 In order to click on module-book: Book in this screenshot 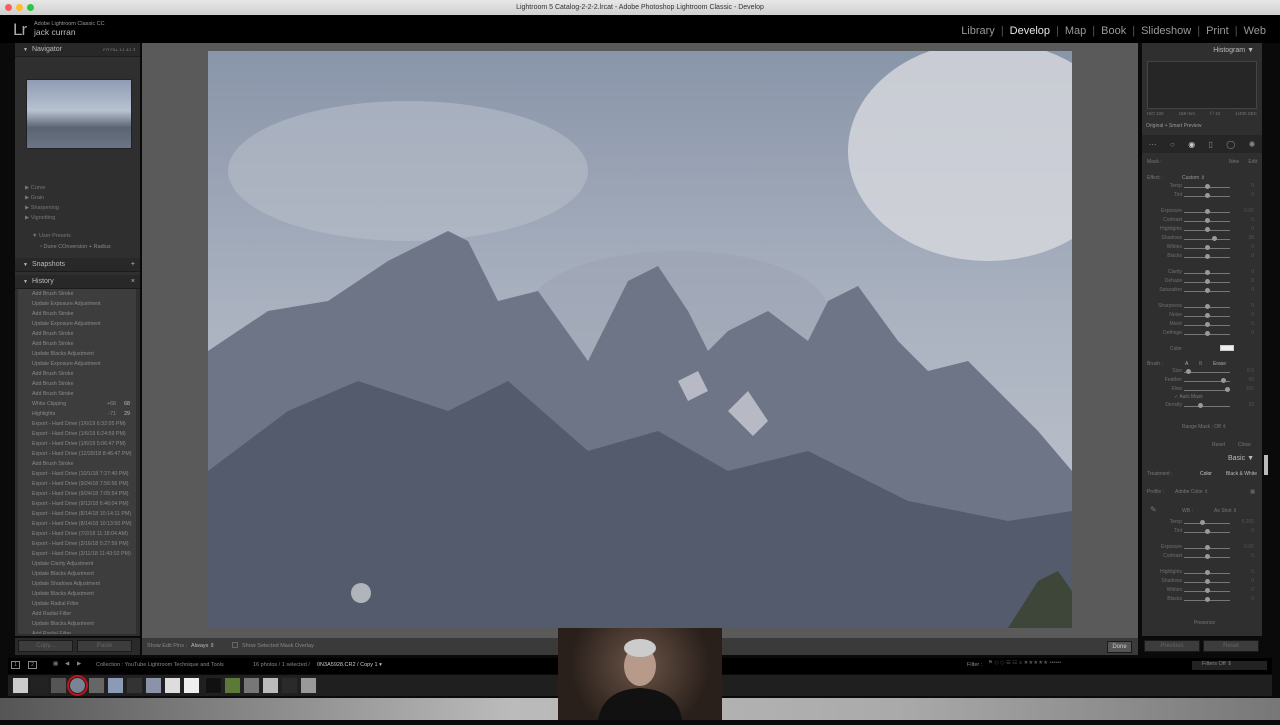, I will do `click(1113, 31)`.